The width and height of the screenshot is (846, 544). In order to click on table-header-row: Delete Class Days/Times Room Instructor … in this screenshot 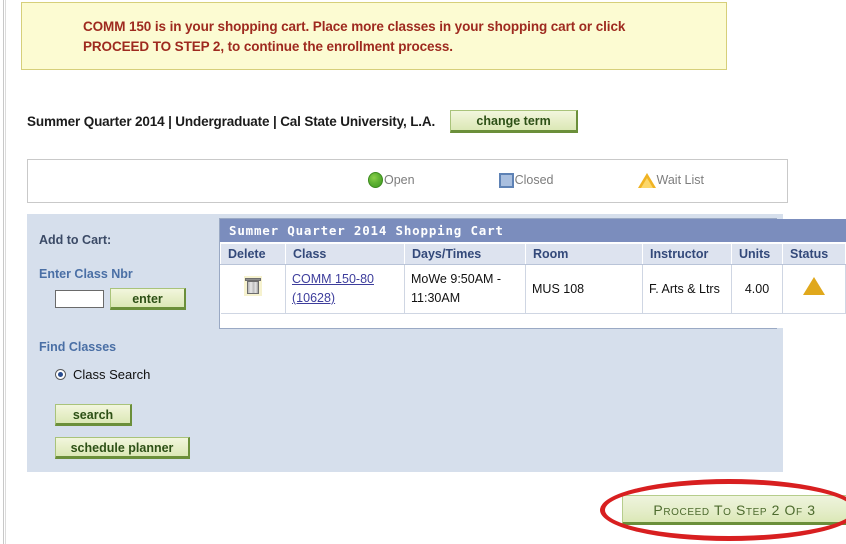, I will do `click(533, 254)`.